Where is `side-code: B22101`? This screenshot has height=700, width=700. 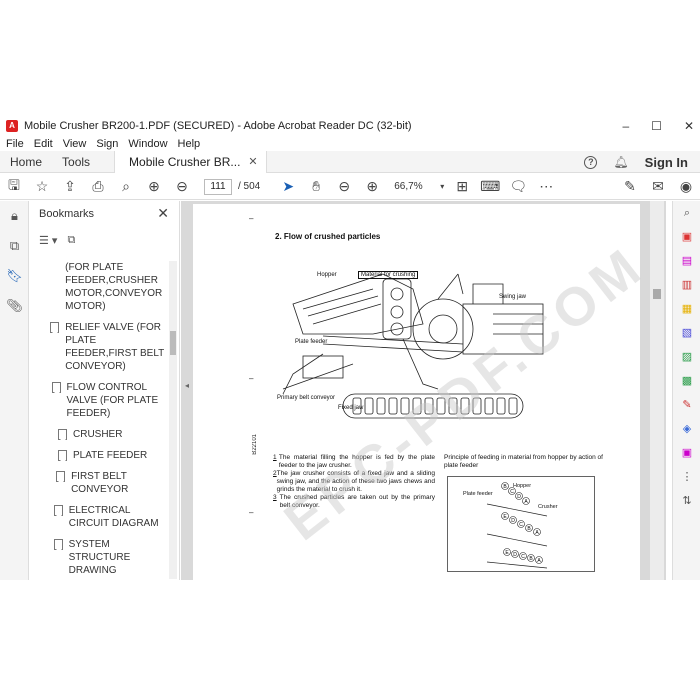
side-code: B22101 is located at coordinates (255, 444).